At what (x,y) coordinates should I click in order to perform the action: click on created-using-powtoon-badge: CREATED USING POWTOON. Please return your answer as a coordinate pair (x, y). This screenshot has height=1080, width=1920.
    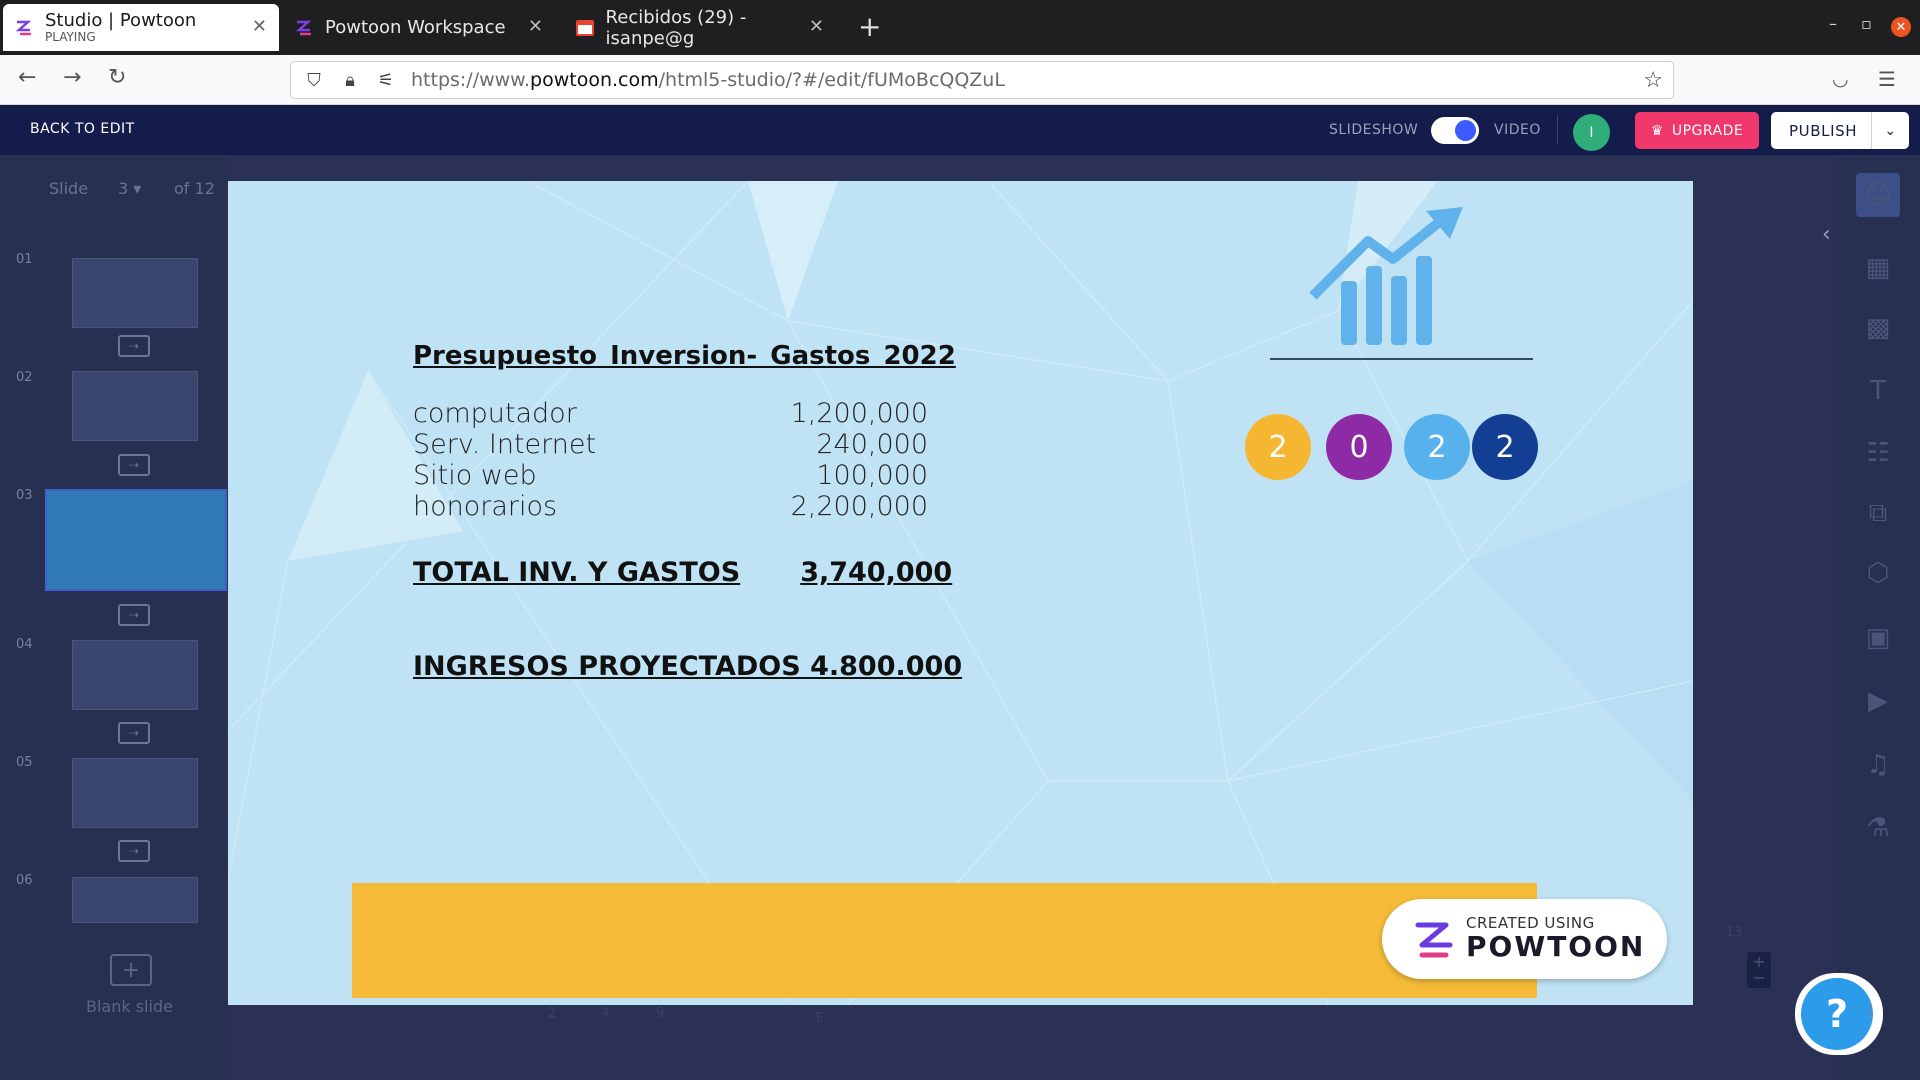
    Looking at the image, I should click on (1524, 939).